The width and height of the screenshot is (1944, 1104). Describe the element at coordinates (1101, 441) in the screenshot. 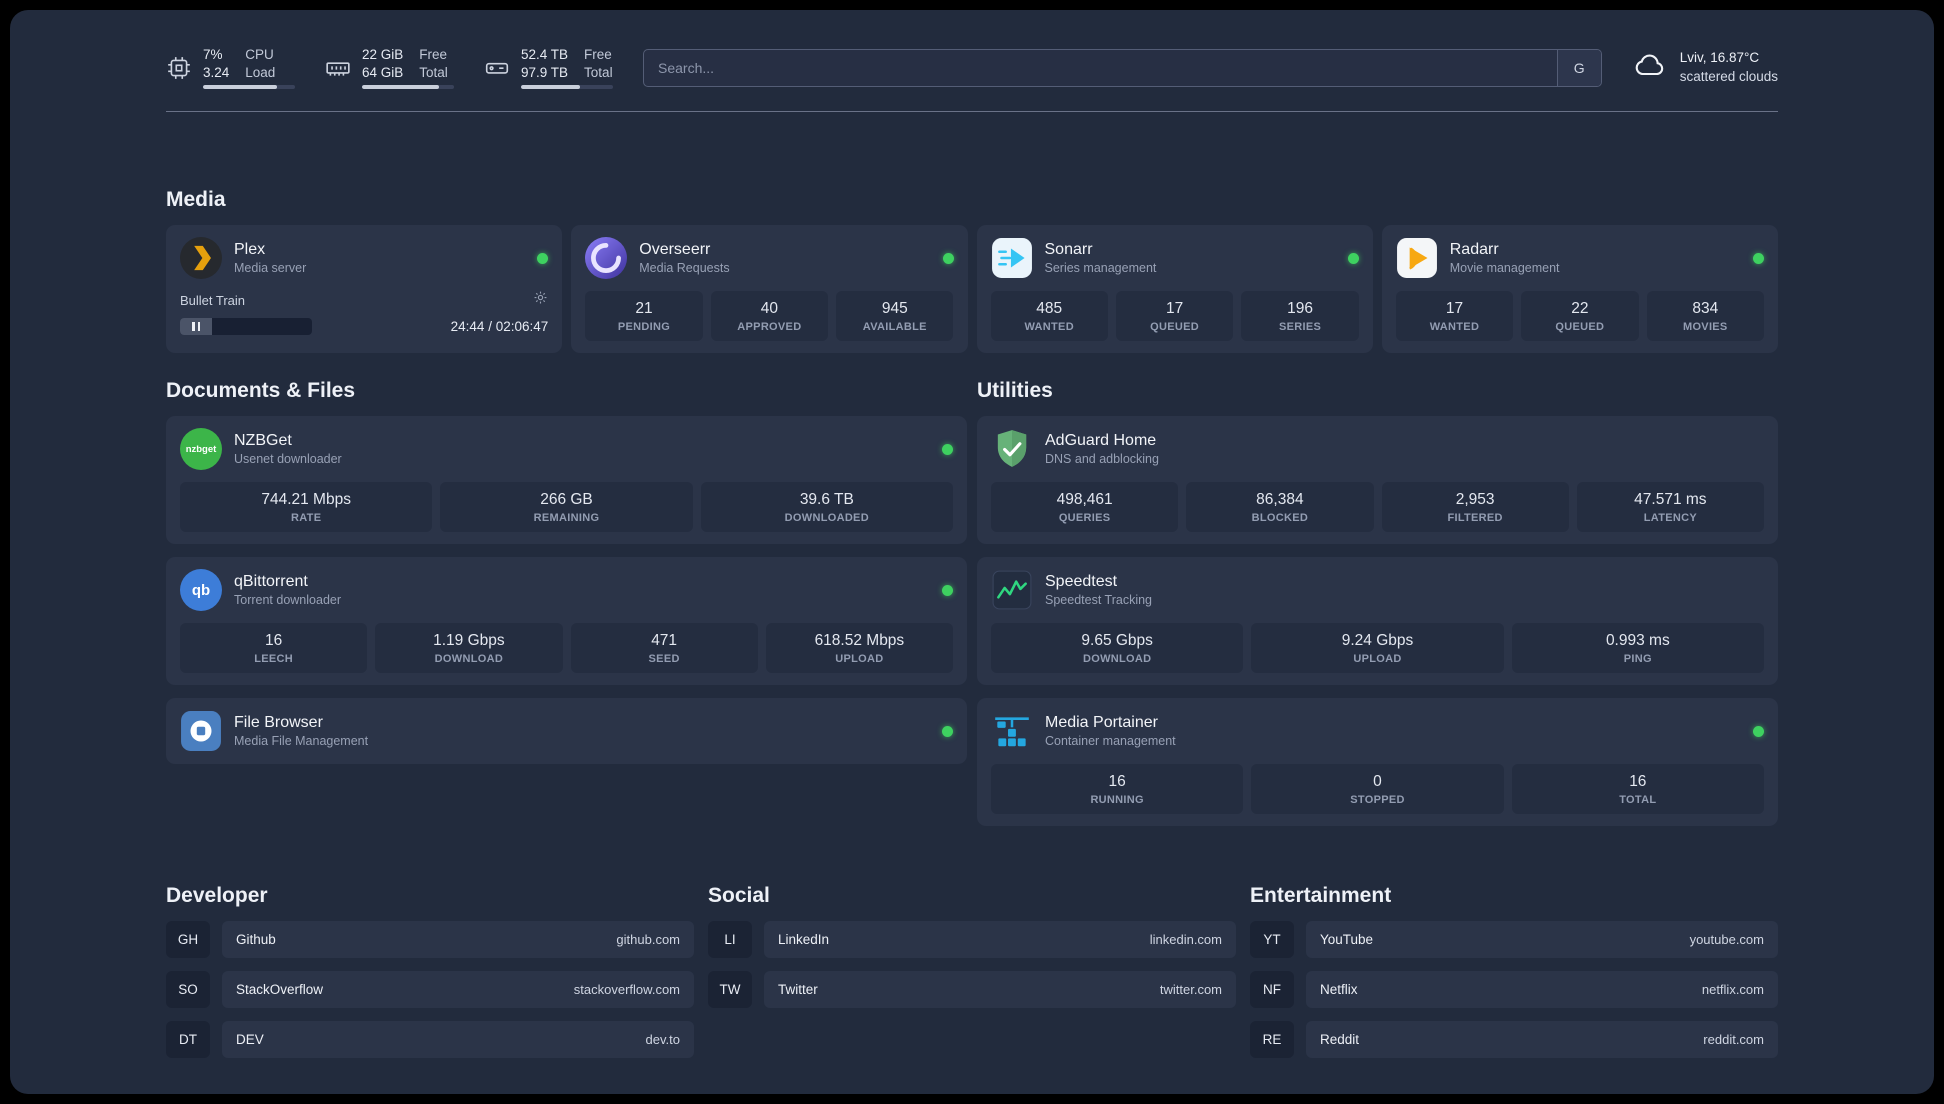

I see `app-title: AdGuard Home` at that location.